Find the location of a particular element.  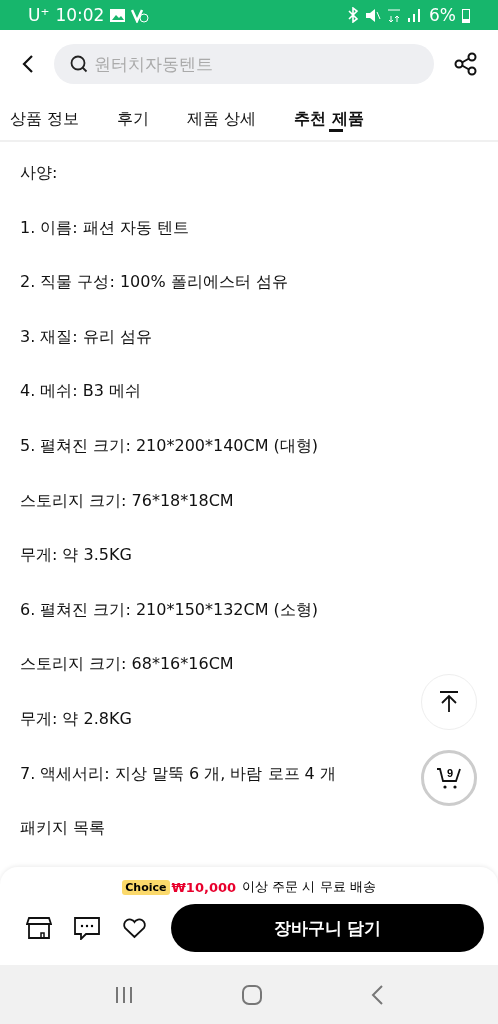

battery-level: 6% is located at coordinates (442, 15).